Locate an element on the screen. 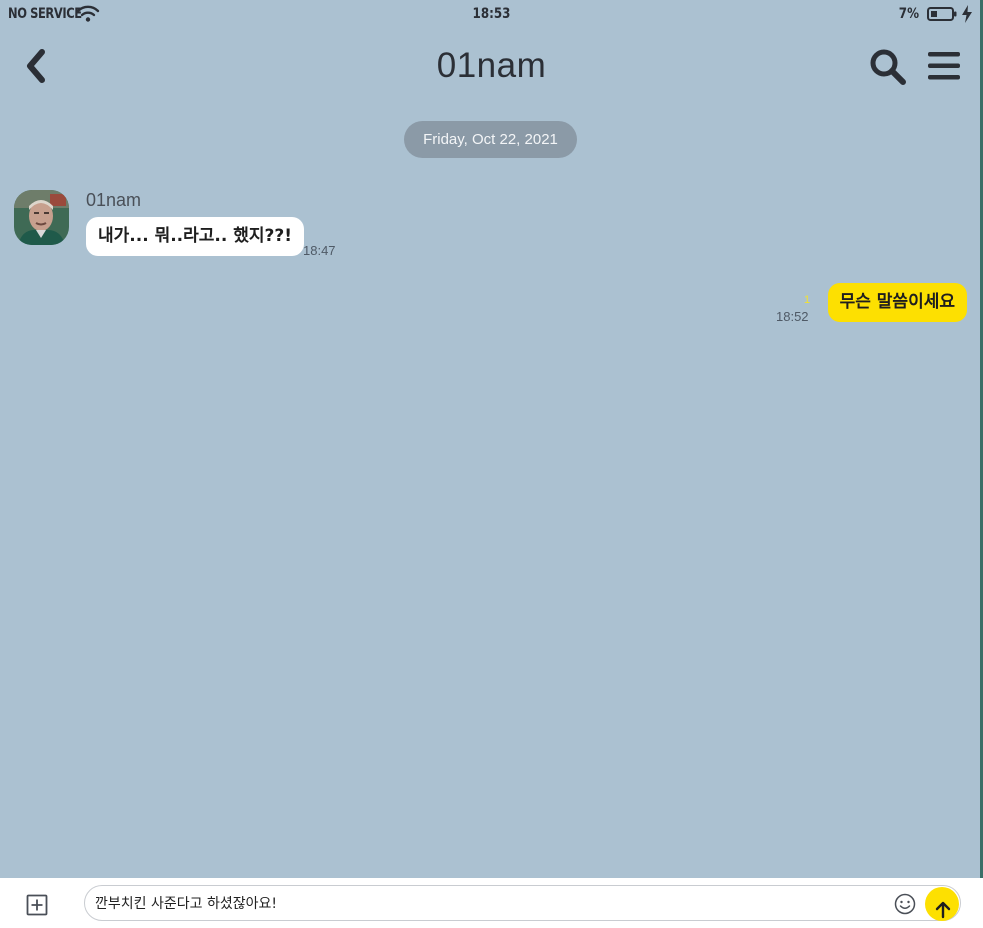  avatar-photo is located at coordinates (41, 217).